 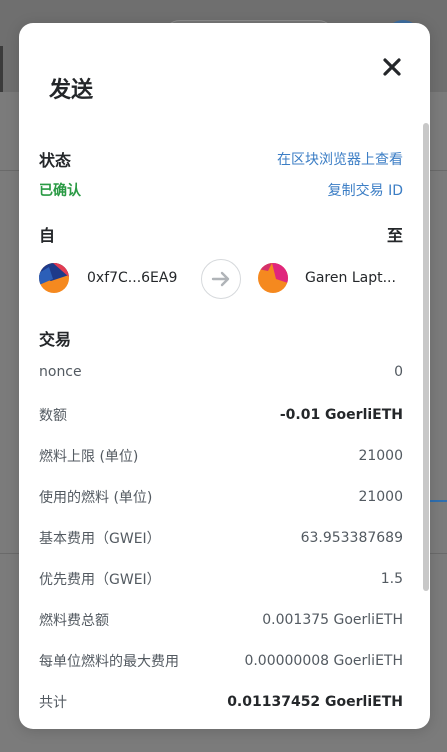 What do you see at coordinates (60, 372) in the screenshot?
I see `detail-label: nonce` at bounding box center [60, 372].